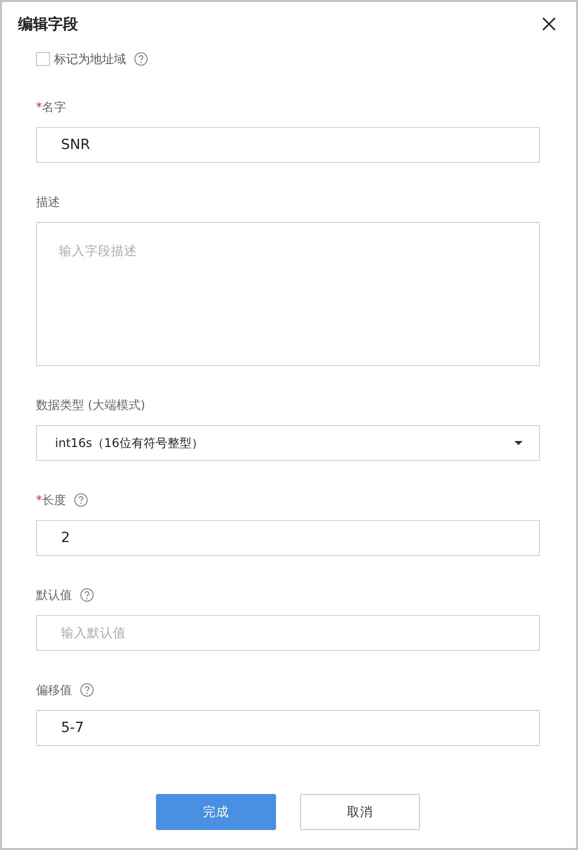 The height and width of the screenshot is (850, 578). I want to click on field-label: 描述, so click(48, 202).